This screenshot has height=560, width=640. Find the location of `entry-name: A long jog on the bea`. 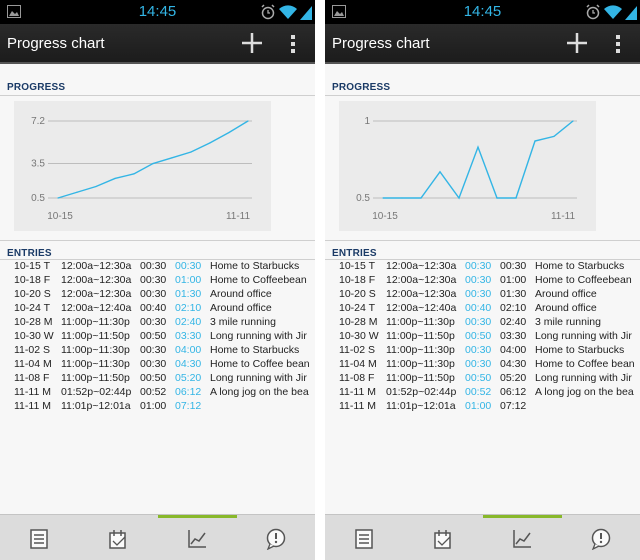

entry-name: A long jog on the bea is located at coordinates (584, 392).